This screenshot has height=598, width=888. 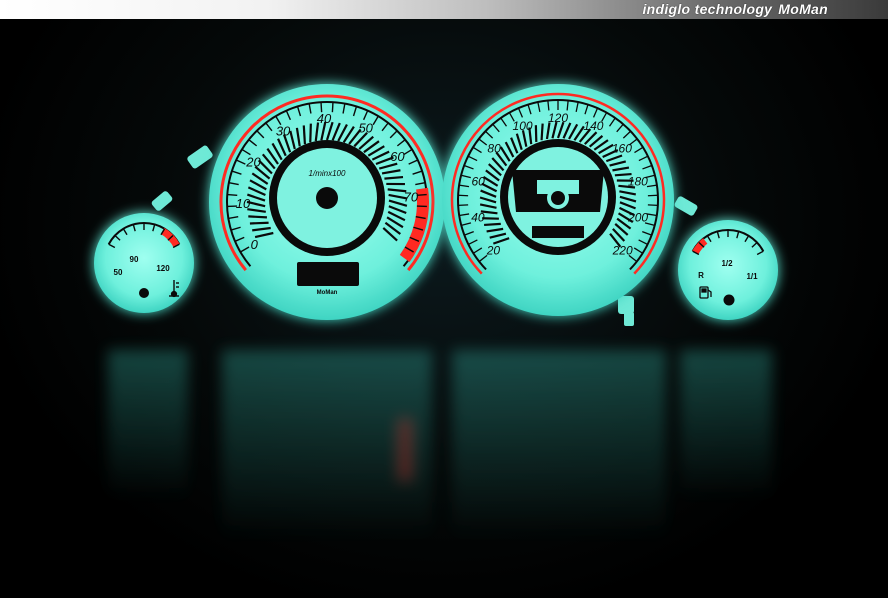 What do you see at coordinates (622, 250) in the screenshot?
I see `speed-label-220: 220` at bounding box center [622, 250].